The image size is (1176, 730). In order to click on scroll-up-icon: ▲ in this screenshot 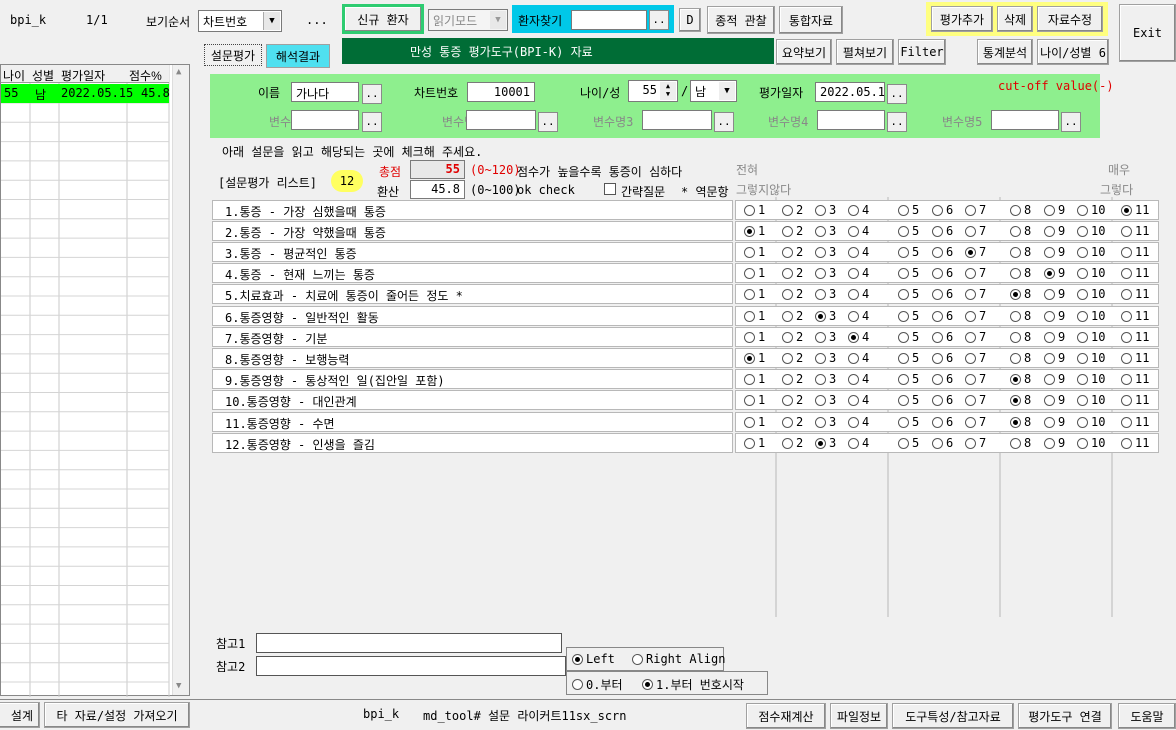, I will do `click(178, 72)`.